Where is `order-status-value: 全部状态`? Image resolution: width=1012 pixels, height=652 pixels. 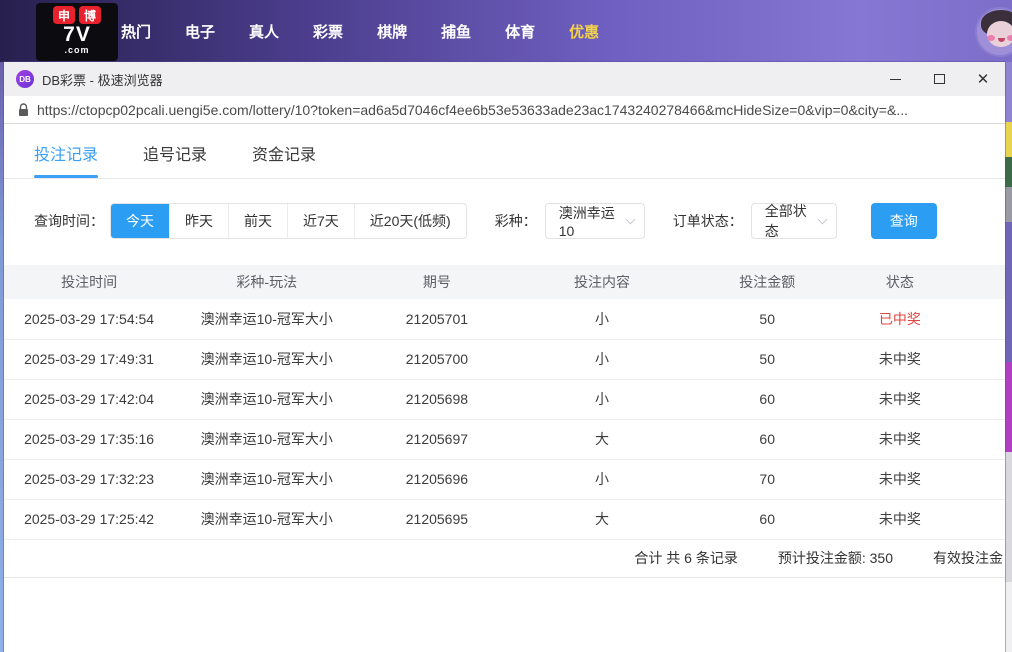 order-status-value: 全部状态 is located at coordinates (785, 221).